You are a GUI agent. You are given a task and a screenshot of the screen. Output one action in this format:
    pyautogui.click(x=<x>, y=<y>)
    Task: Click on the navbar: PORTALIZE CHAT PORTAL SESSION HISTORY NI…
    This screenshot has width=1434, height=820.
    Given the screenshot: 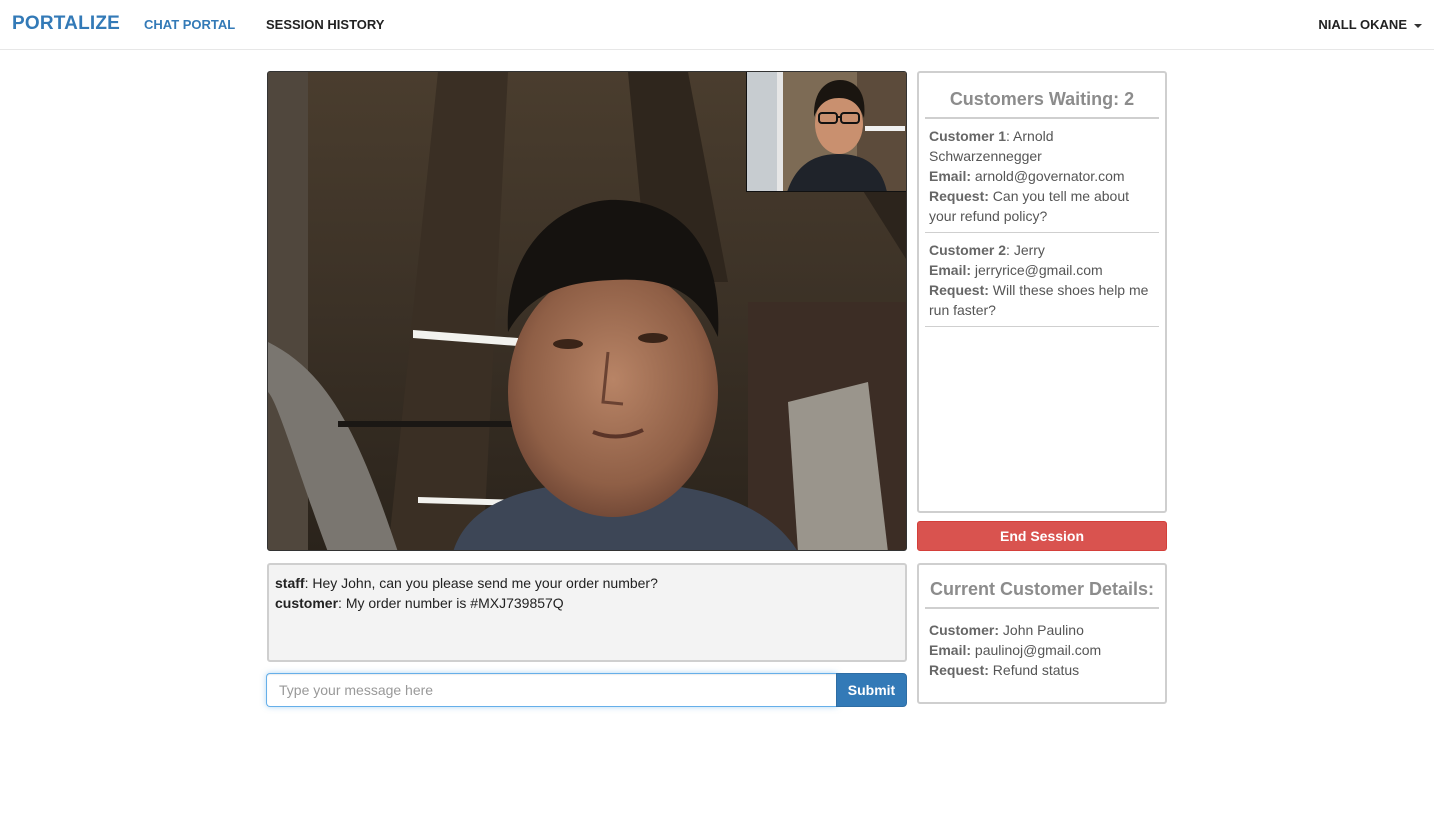 What is the action you would take?
    pyautogui.click(x=717, y=25)
    